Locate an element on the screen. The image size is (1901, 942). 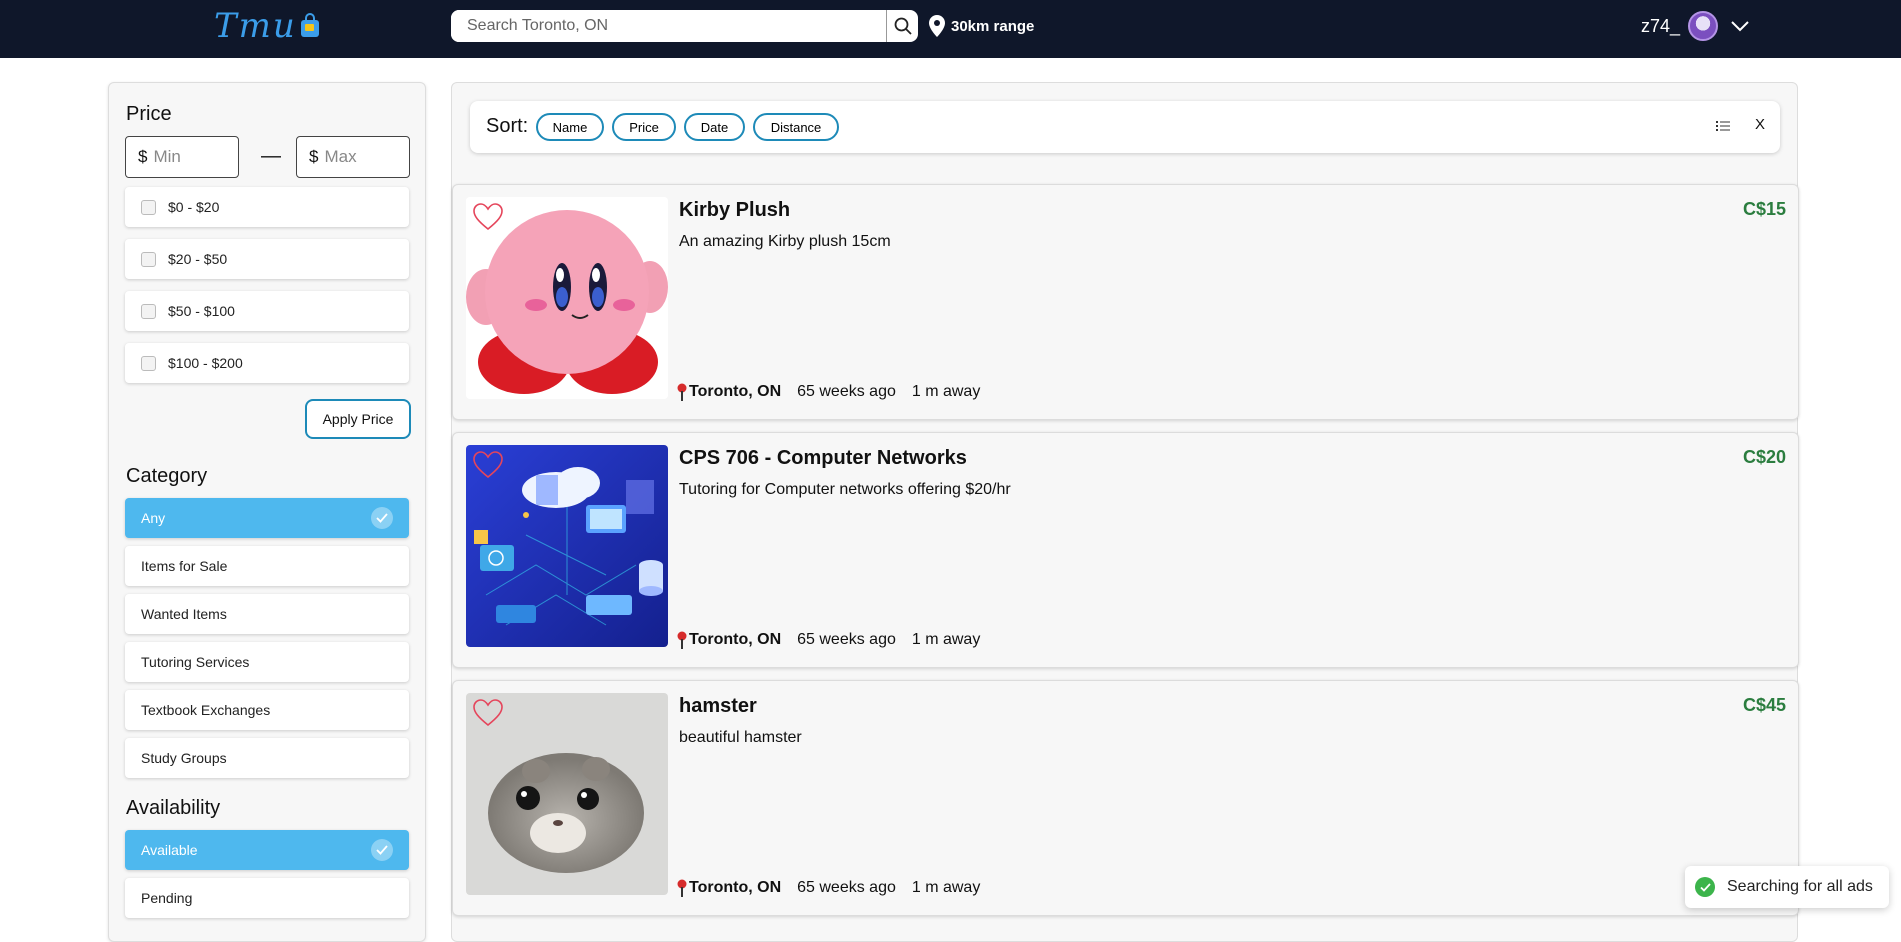
logo-text: Tmu is located at coordinates (255, 26).